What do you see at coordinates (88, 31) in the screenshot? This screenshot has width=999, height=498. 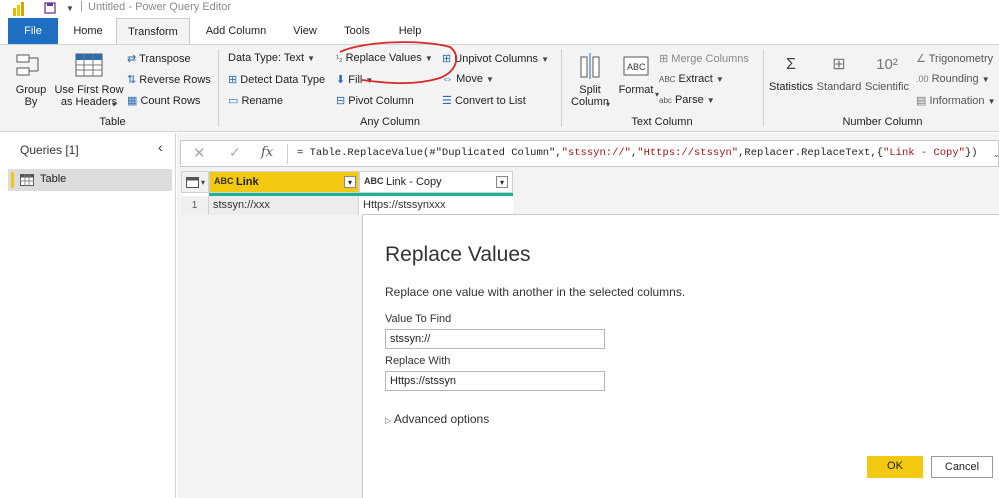 I see `tab-home: Home` at bounding box center [88, 31].